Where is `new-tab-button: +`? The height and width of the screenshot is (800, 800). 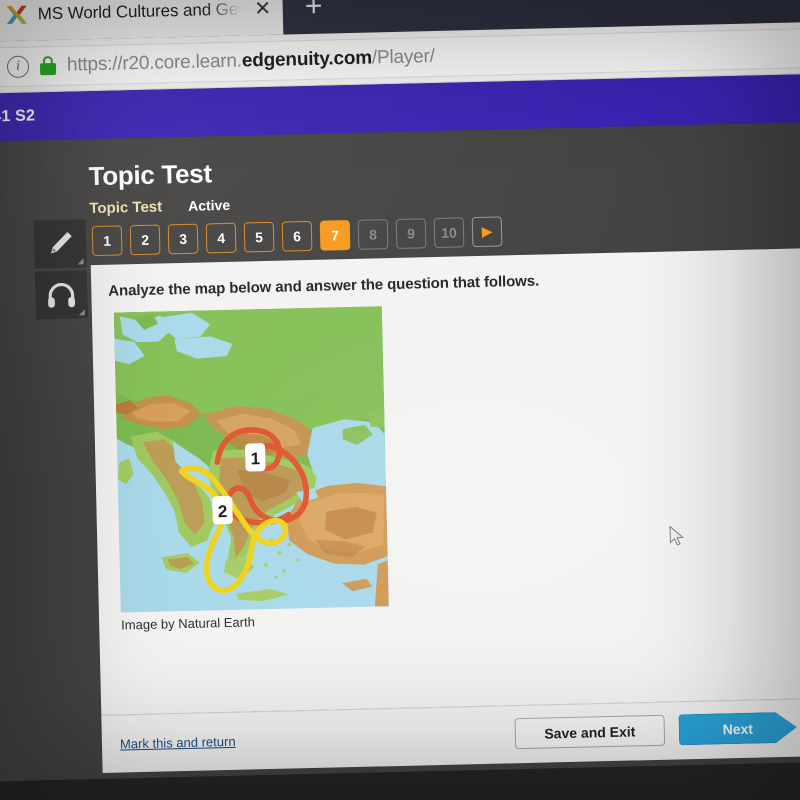
new-tab-button: + is located at coordinates (313, 12).